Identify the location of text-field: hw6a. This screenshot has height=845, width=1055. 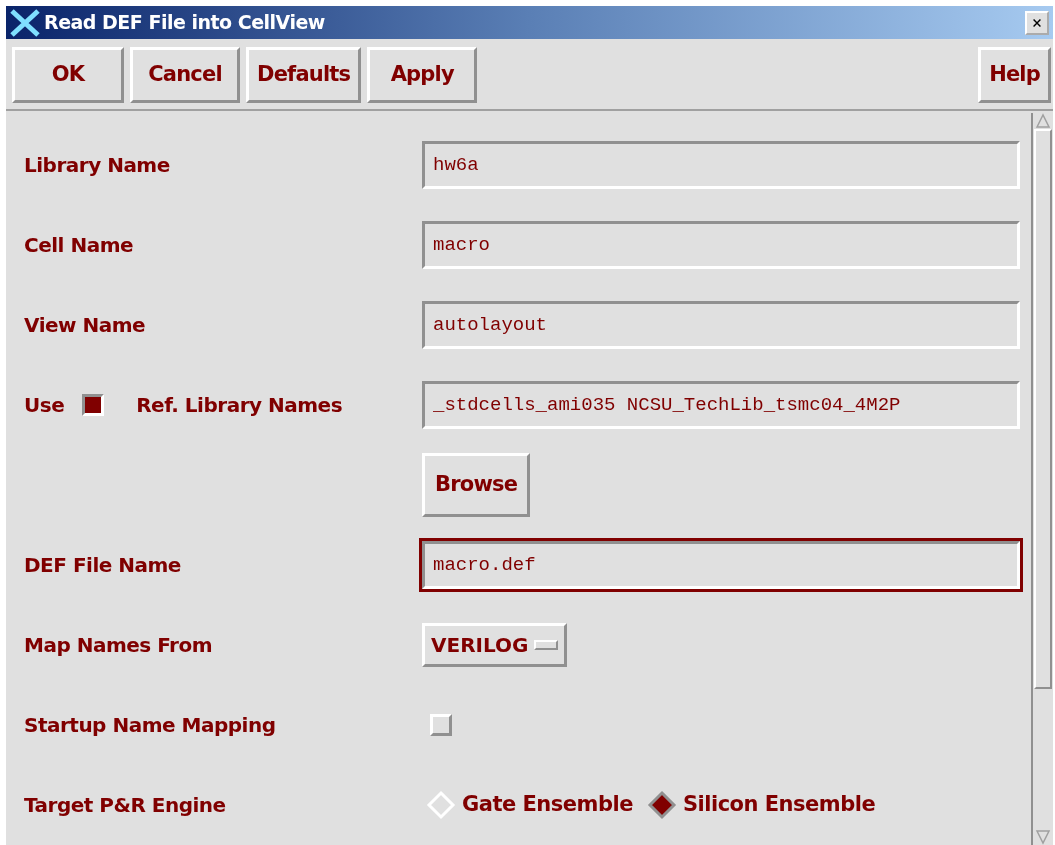
(721, 165).